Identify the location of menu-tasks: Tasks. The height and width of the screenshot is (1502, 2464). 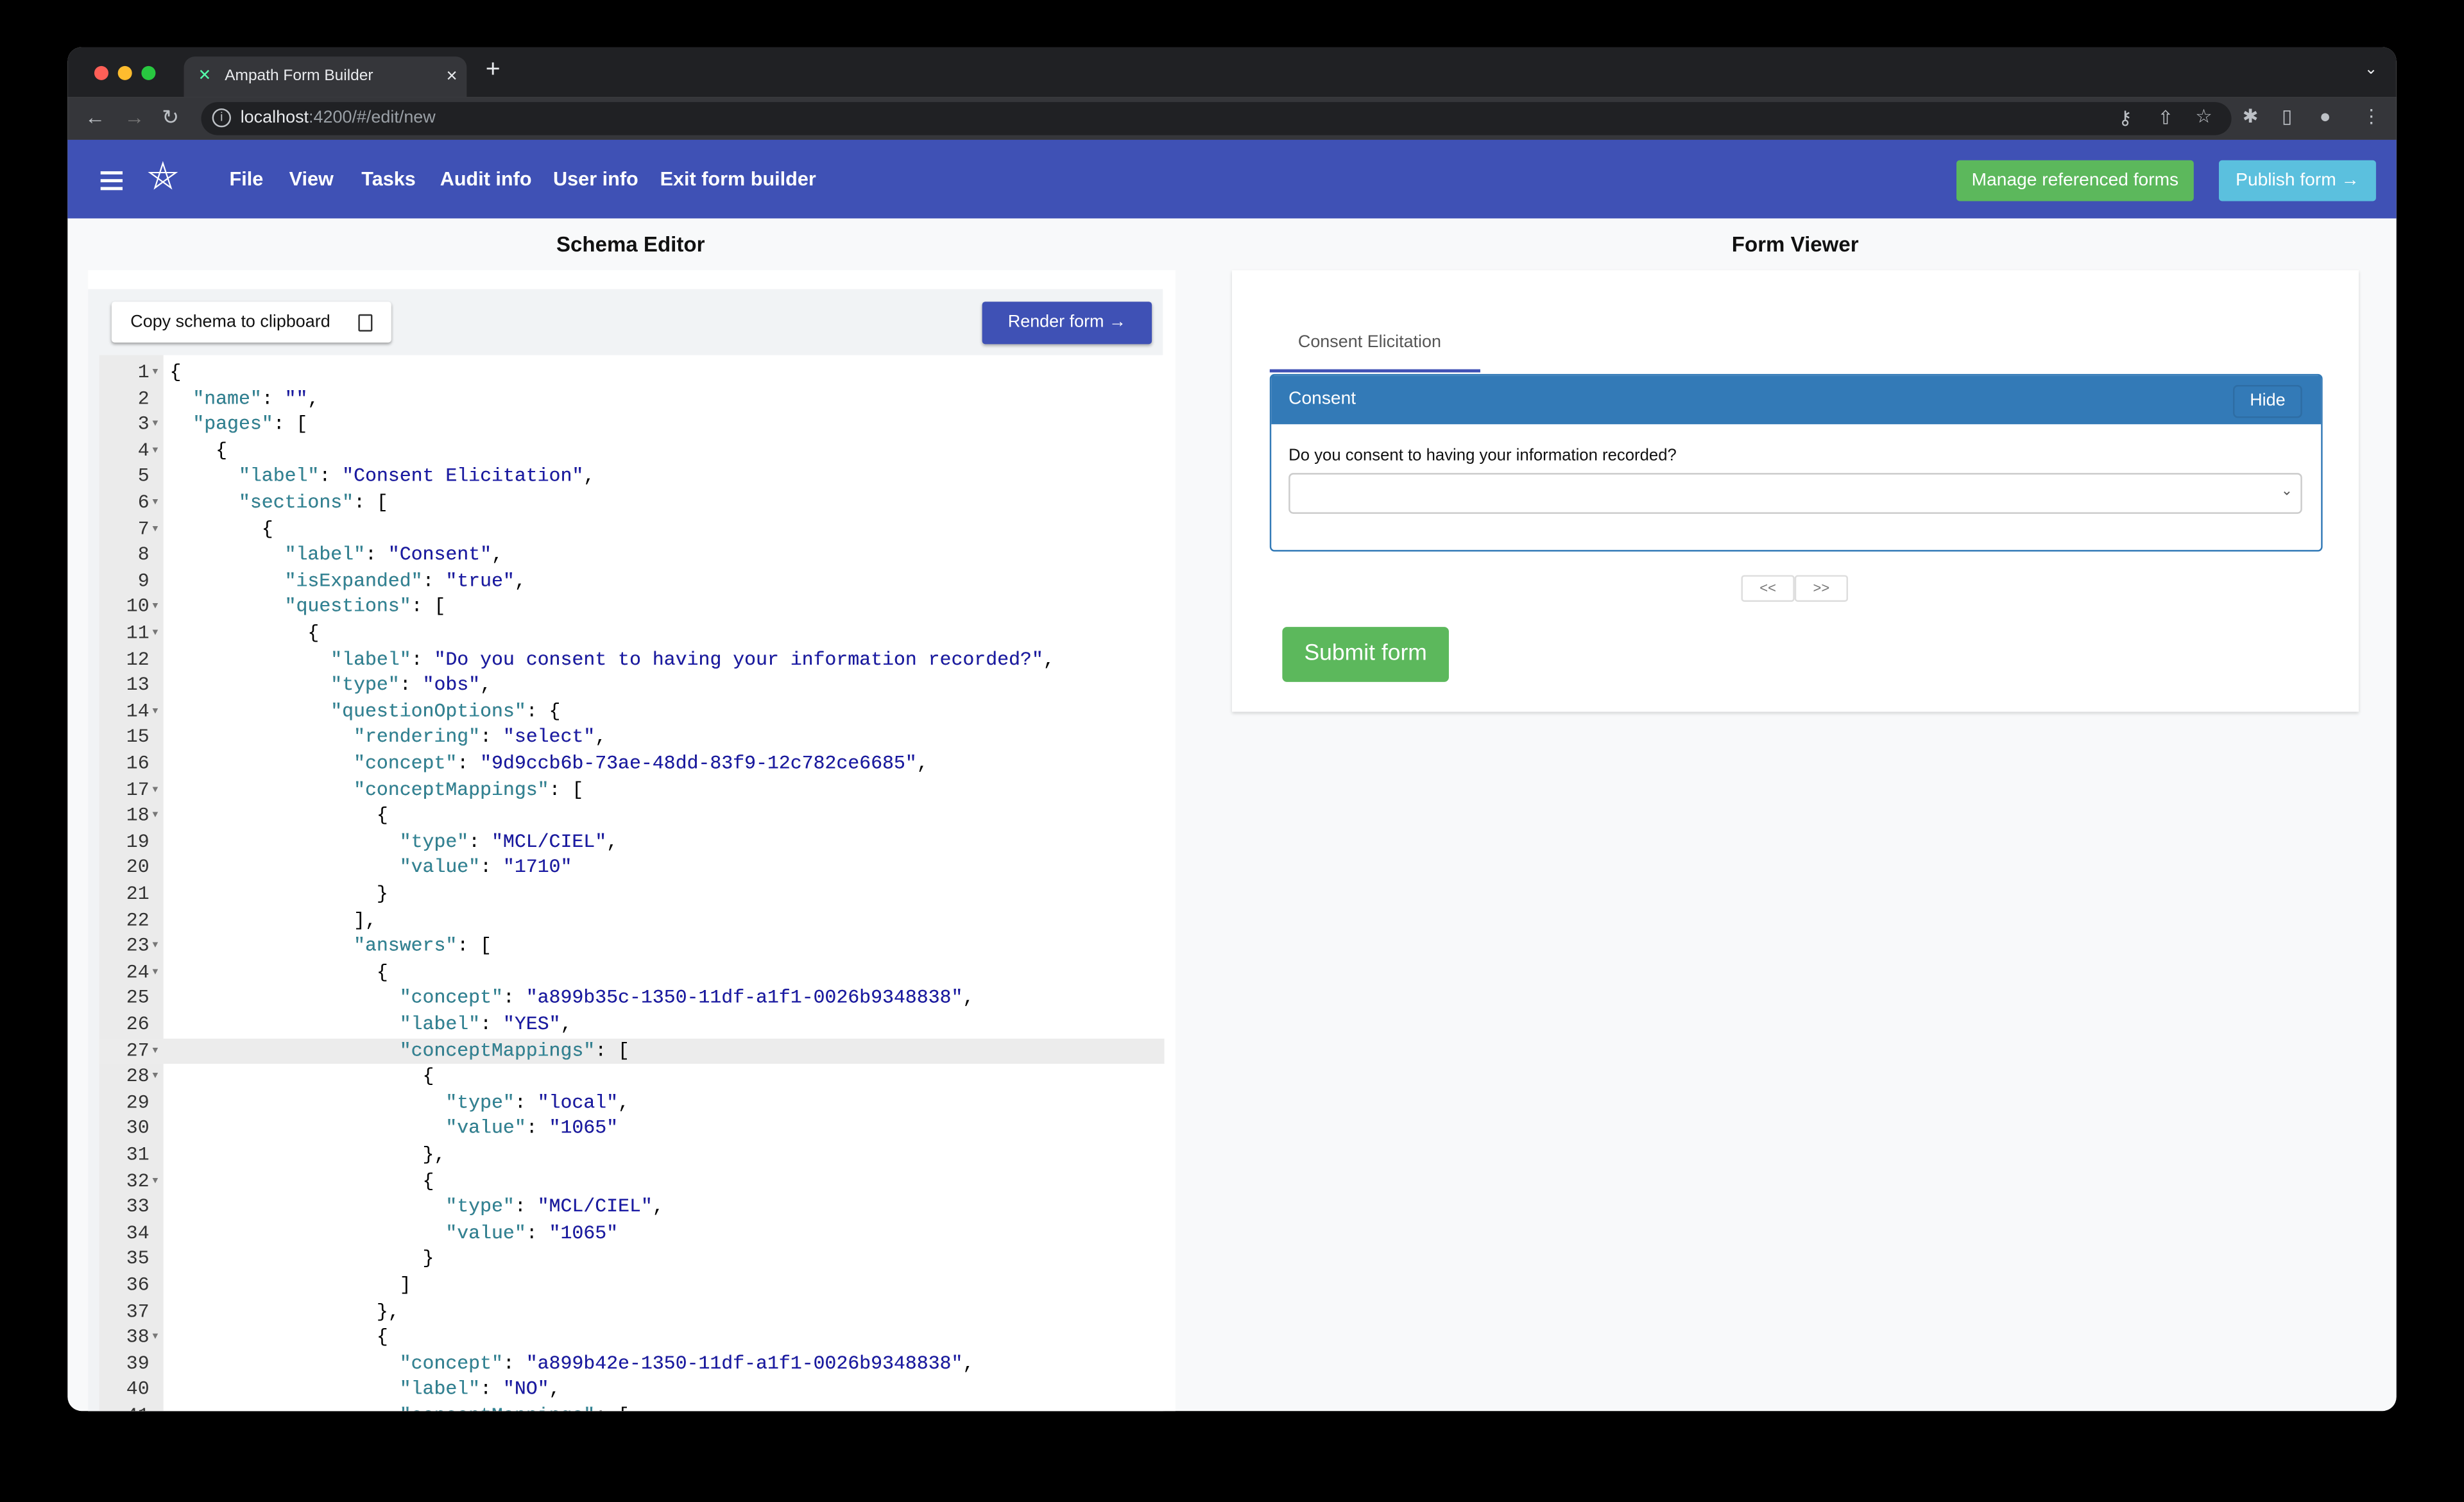
(389, 179).